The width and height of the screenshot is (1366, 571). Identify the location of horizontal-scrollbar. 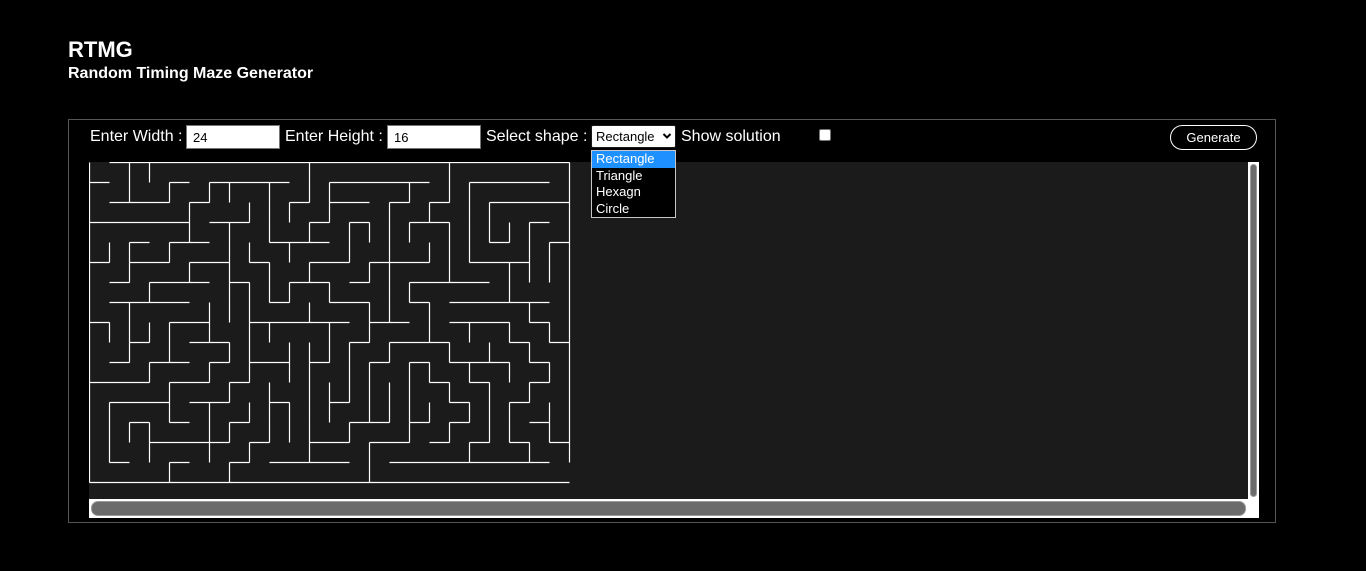
(668, 508).